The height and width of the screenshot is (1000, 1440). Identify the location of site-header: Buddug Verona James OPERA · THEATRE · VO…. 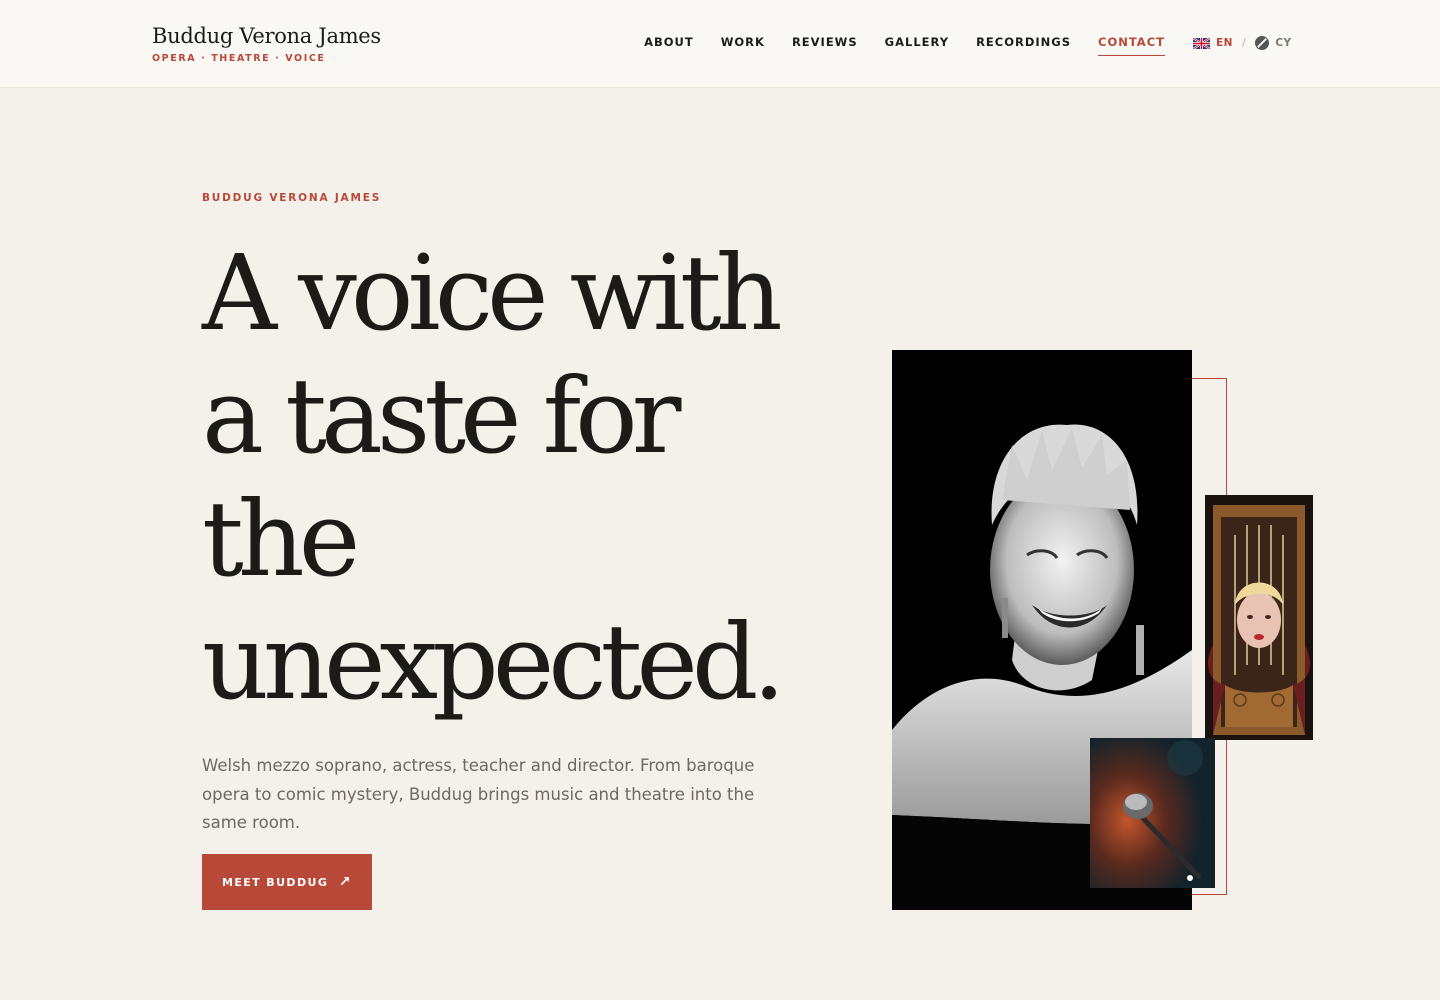
(720, 44).